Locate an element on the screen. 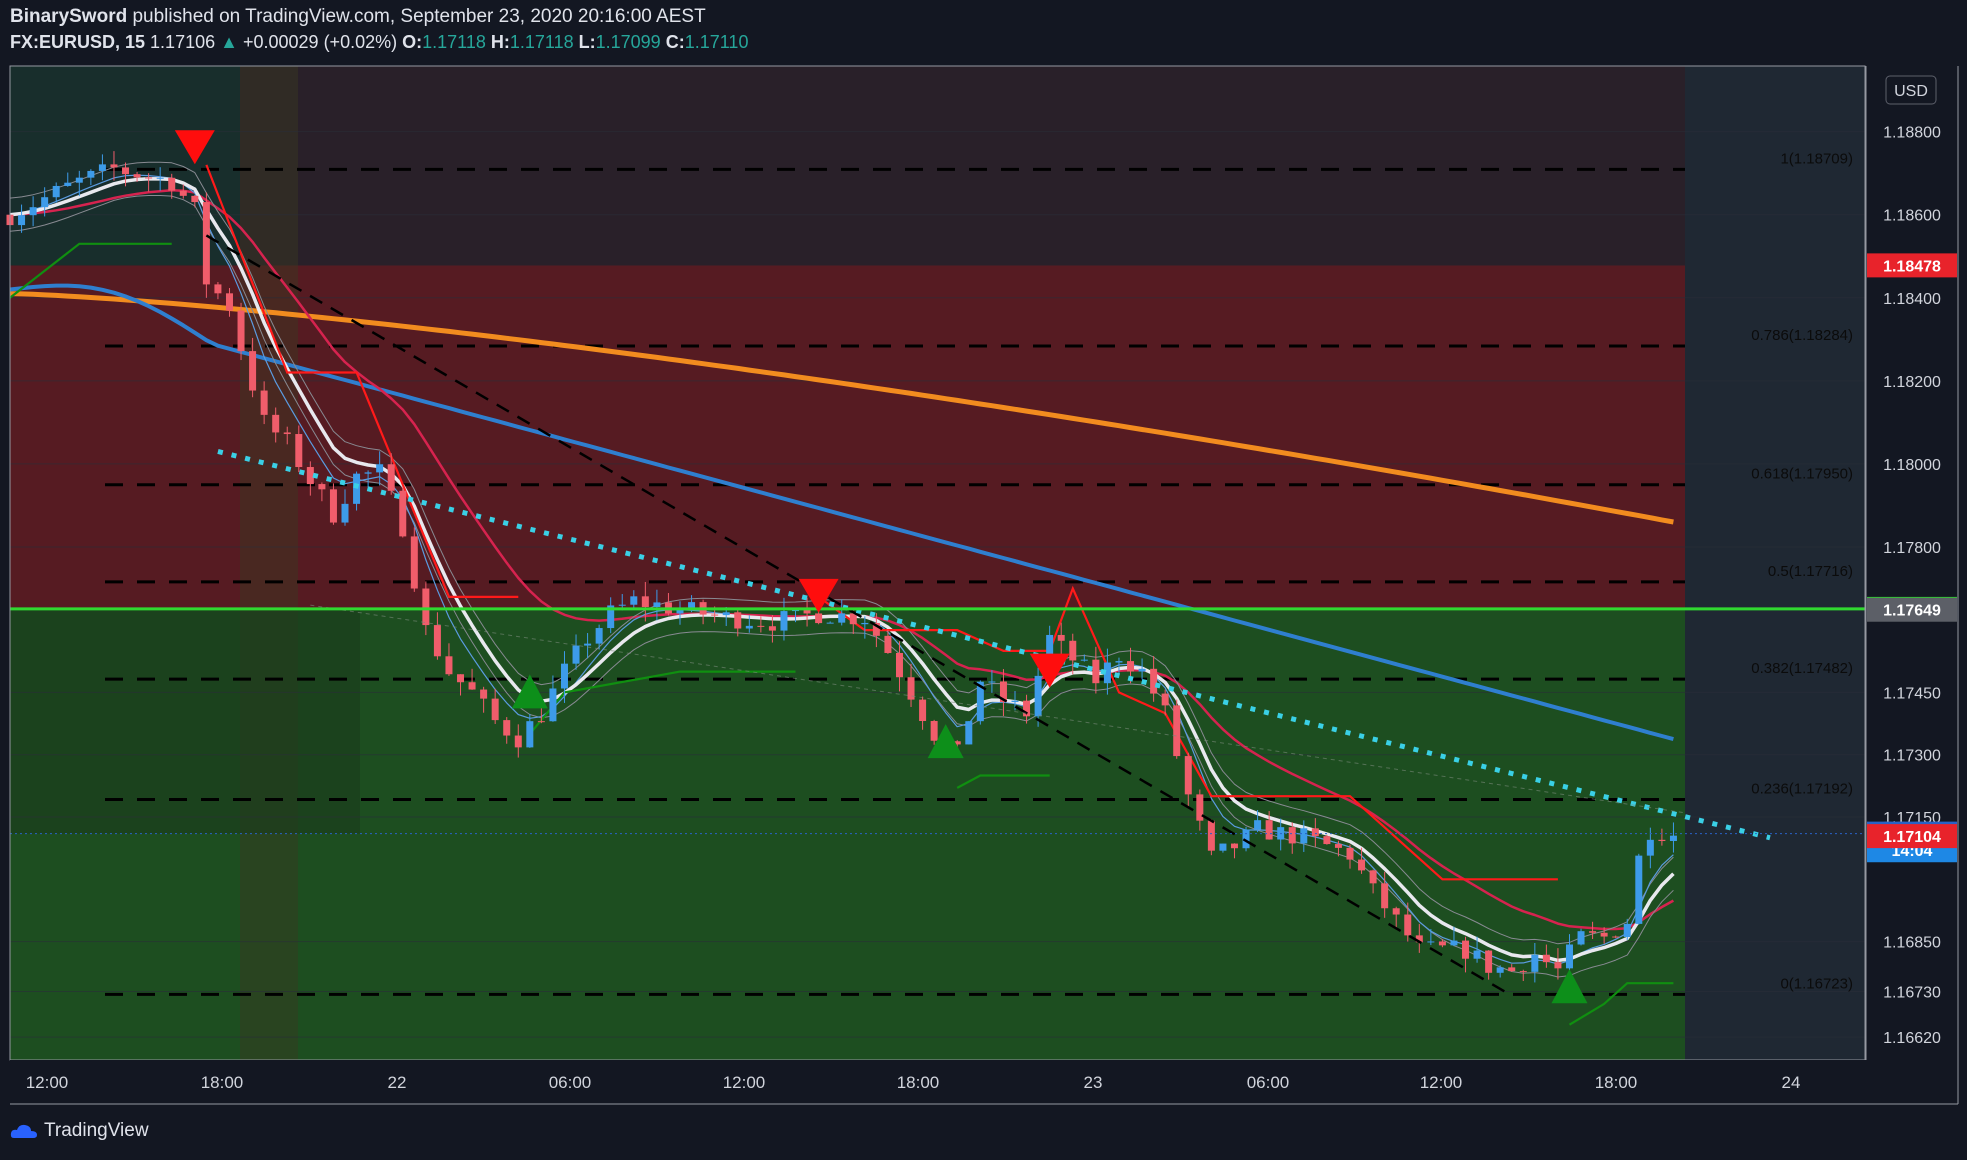 The image size is (1967, 1160). symbol-label: FX:EURUSD, 15 is located at coordinates (77, 42).